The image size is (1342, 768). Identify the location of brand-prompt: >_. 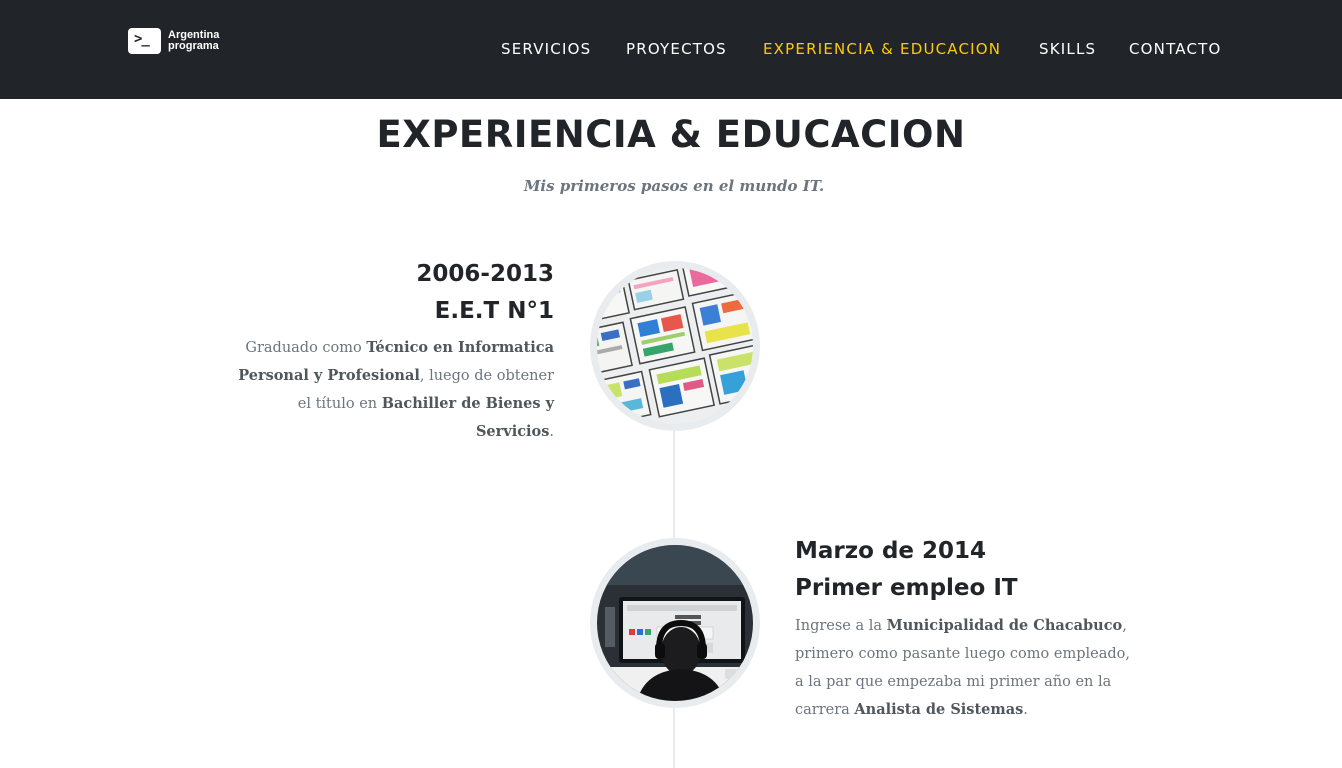
(142, 39).